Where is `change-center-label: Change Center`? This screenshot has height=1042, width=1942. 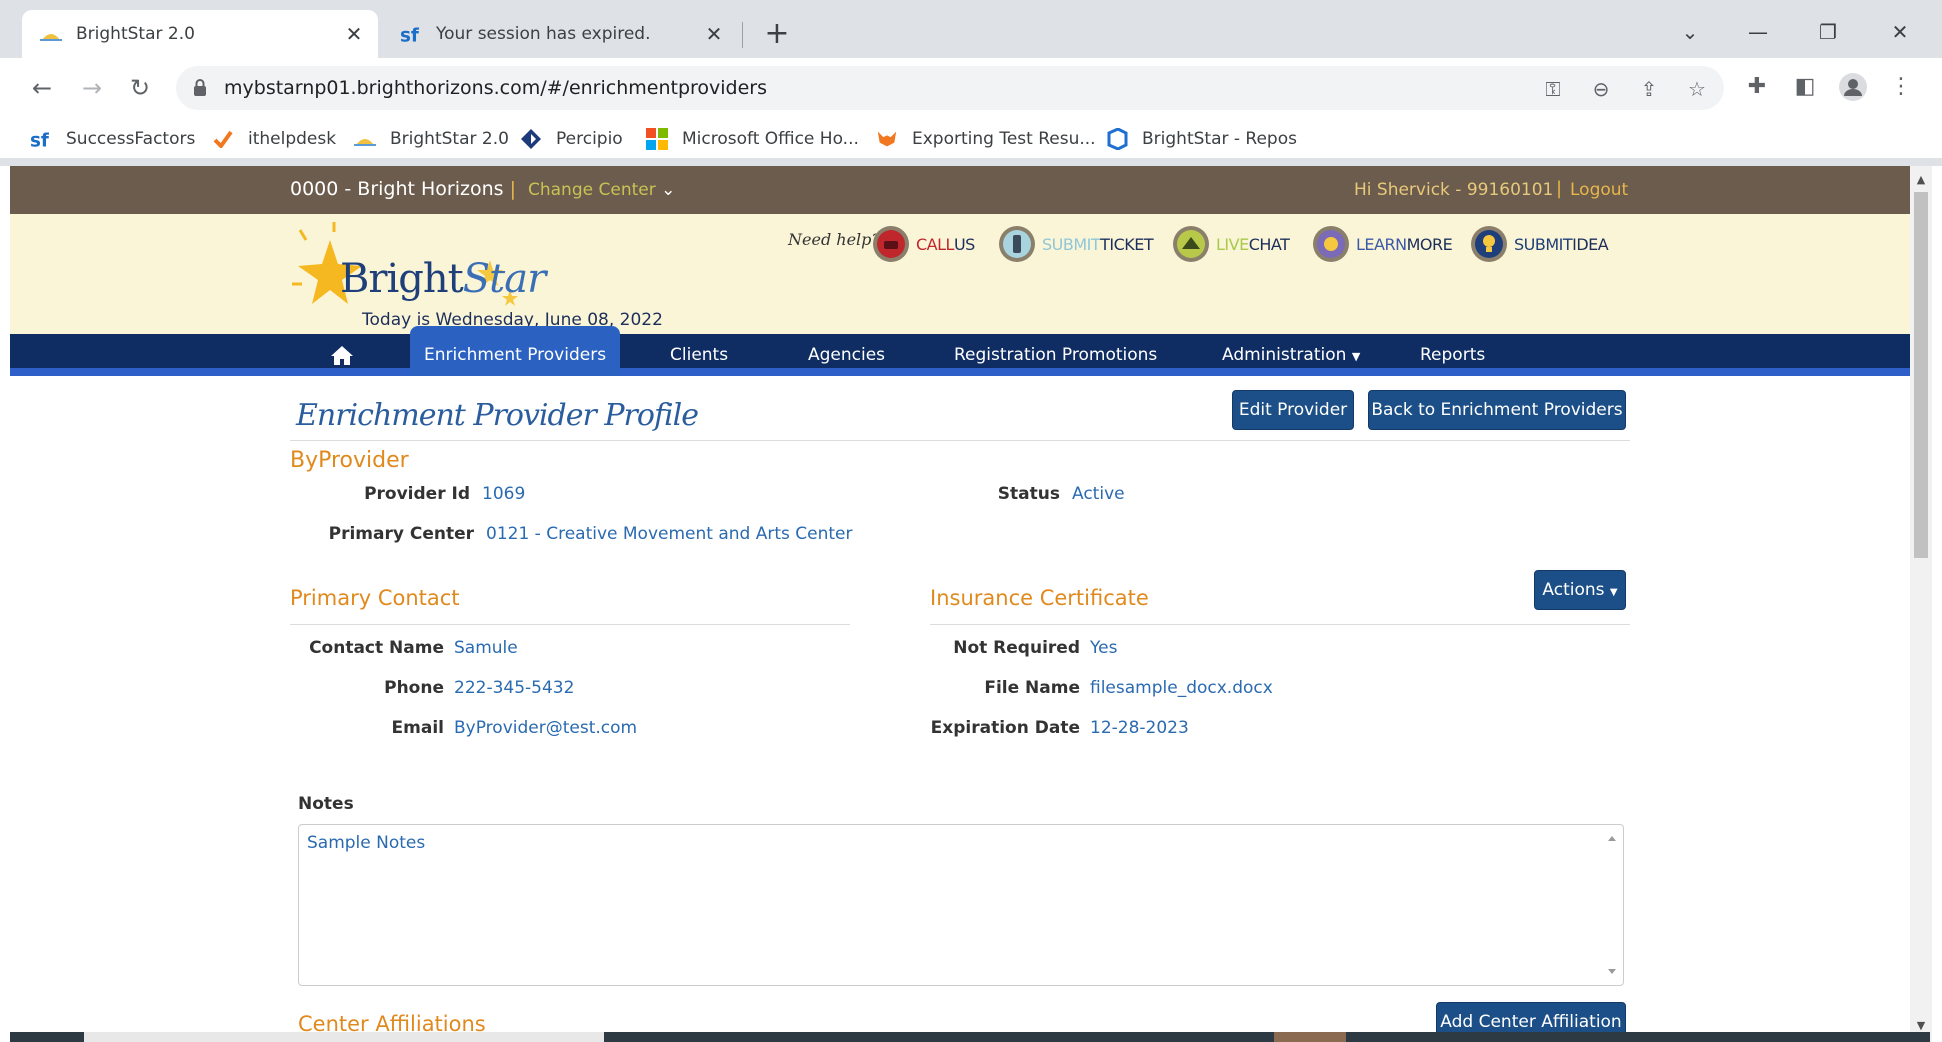
change-center-label: Change Center is located at coordinates (592, 190).